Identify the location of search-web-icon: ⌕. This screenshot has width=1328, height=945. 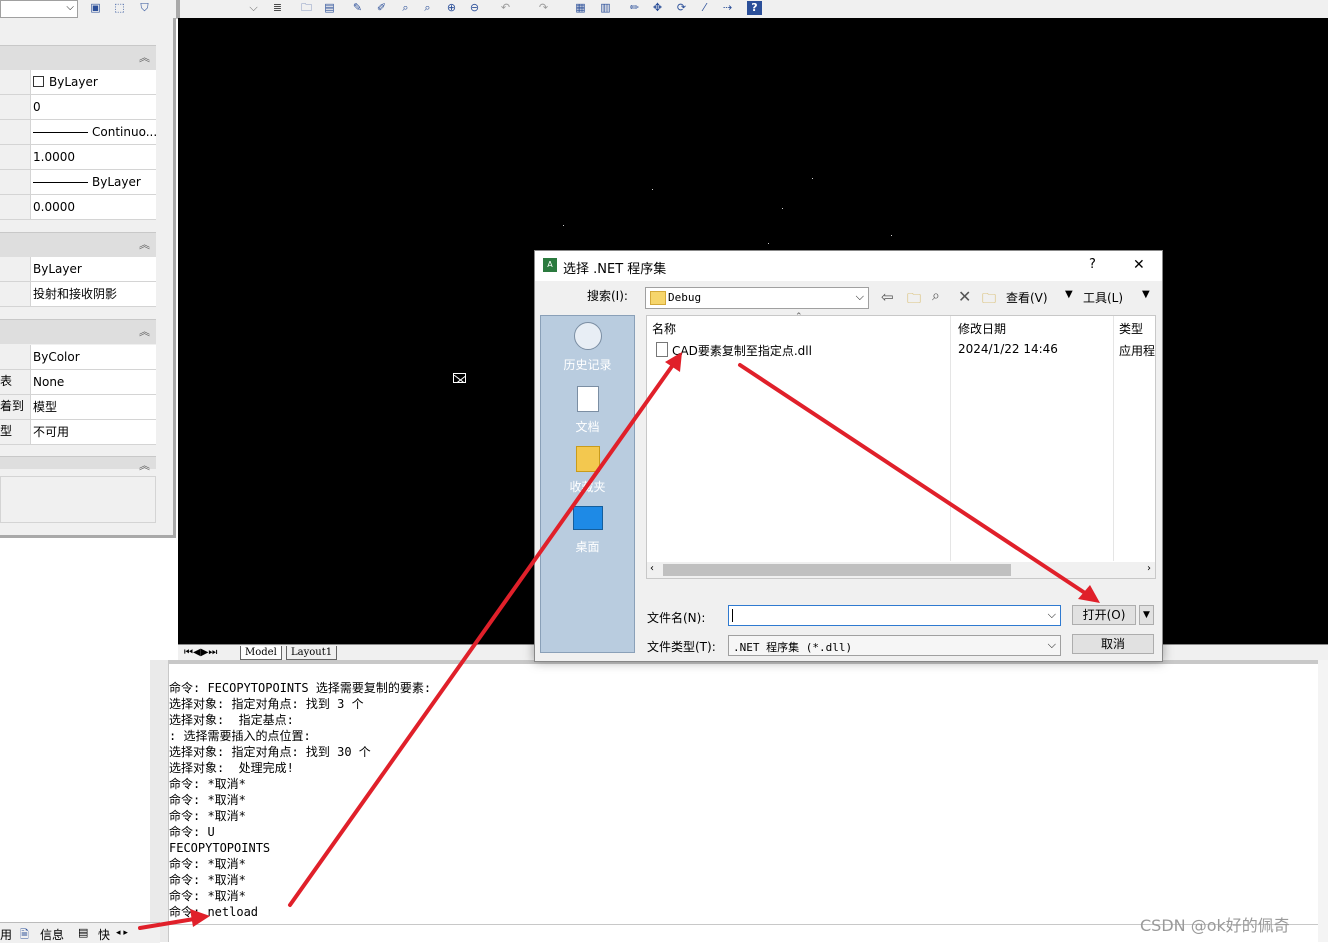
(936, 296).